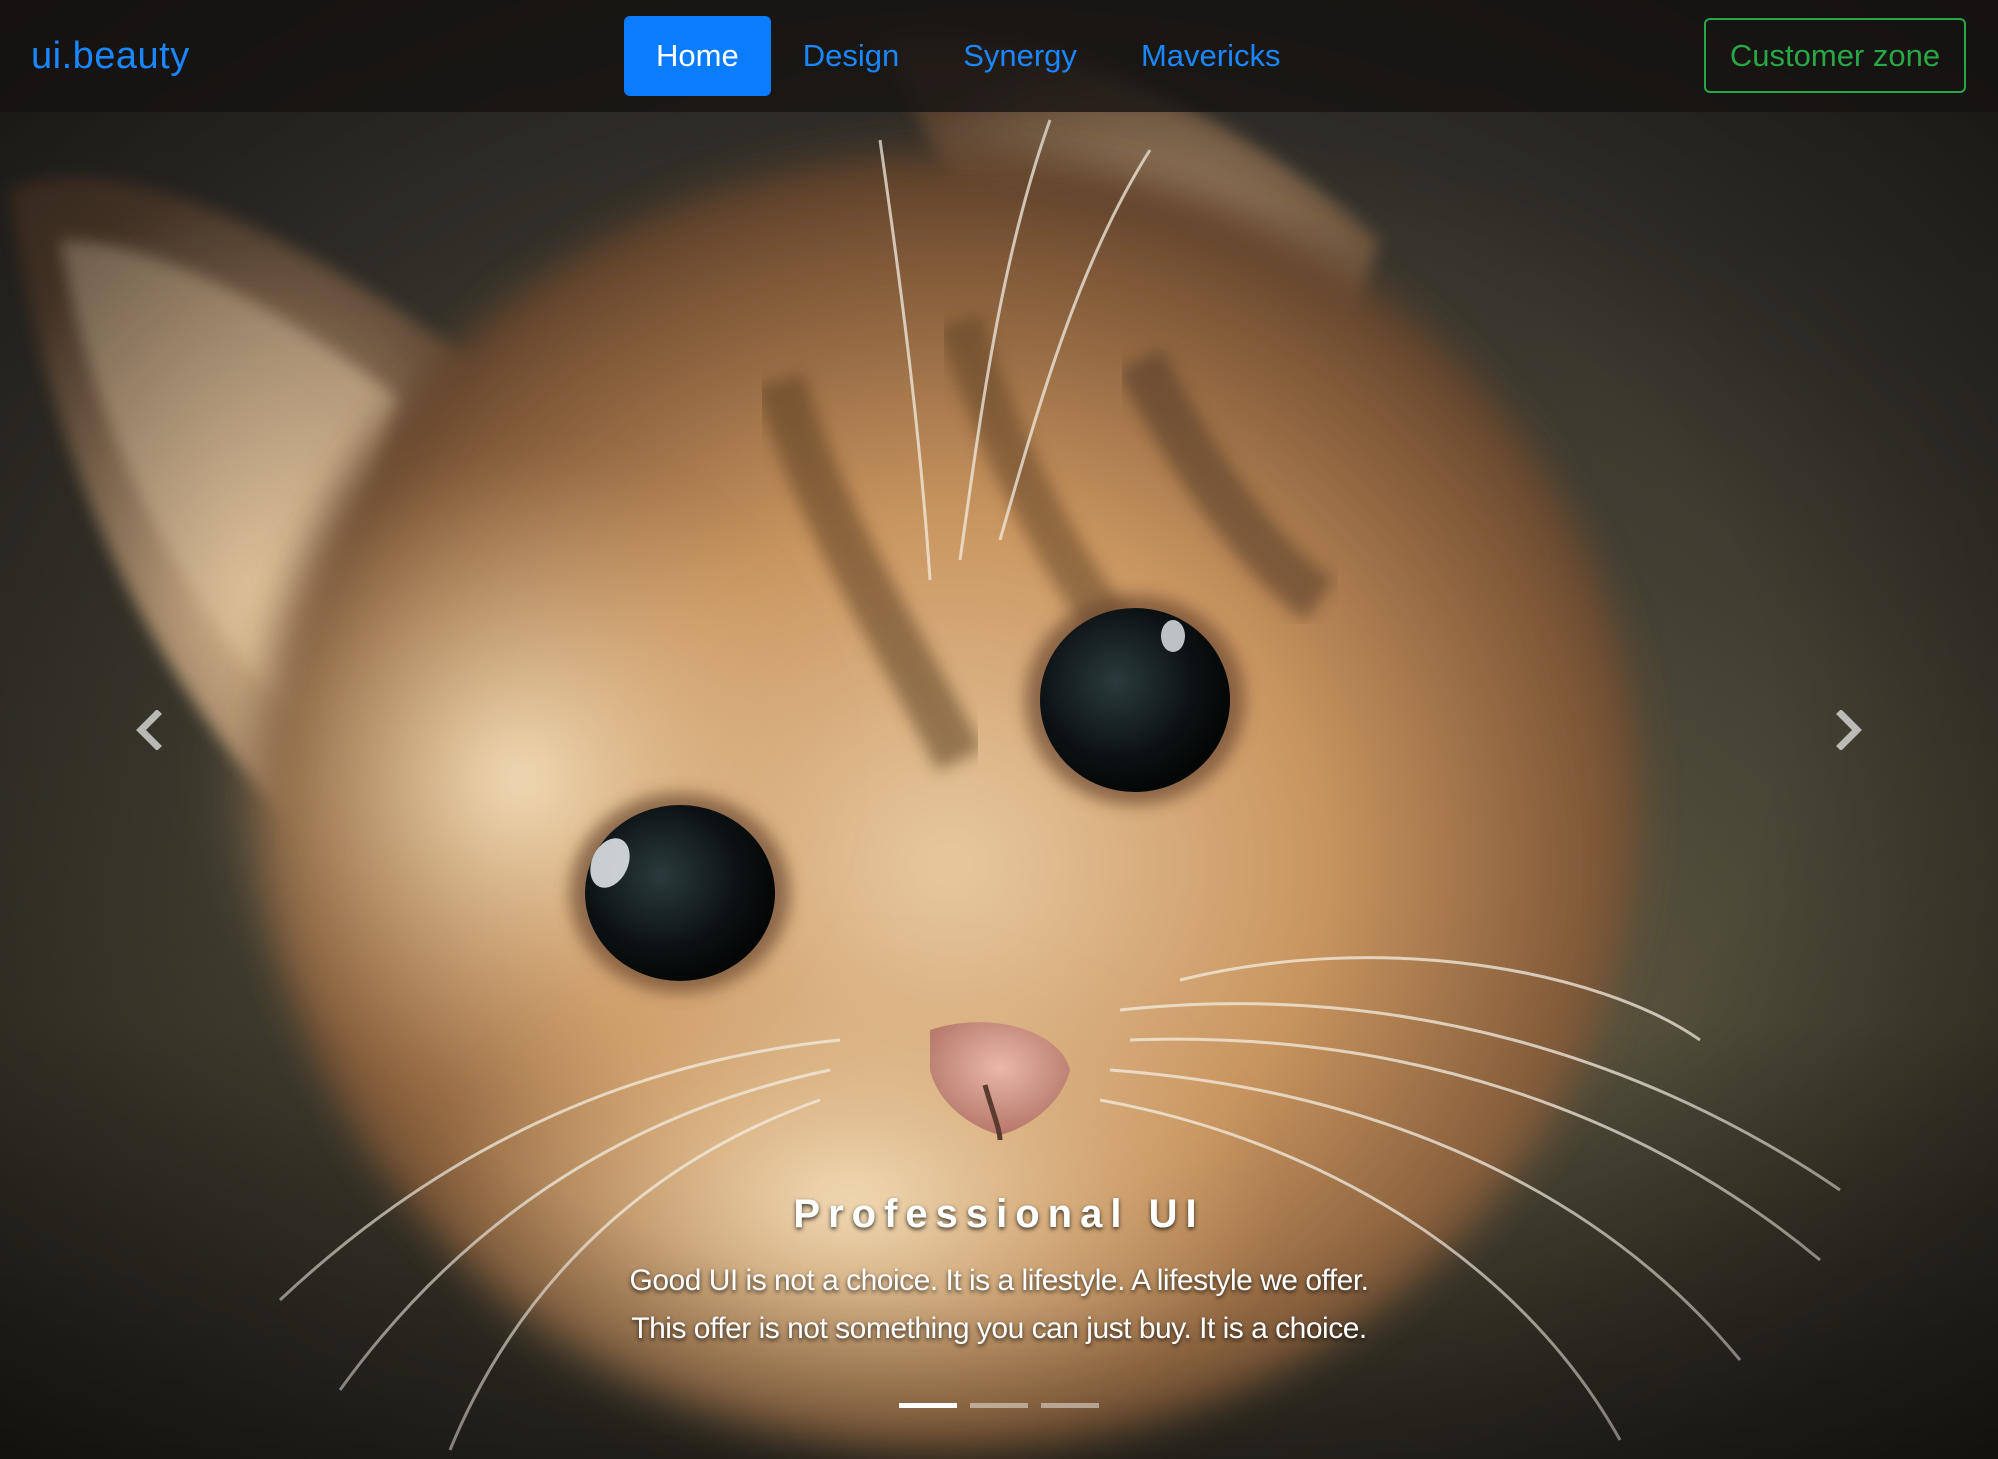  Describe the element at coordinates (1211, 56) in the screenshot. I see `nav-item-mavericks: Mavericks` at that location.